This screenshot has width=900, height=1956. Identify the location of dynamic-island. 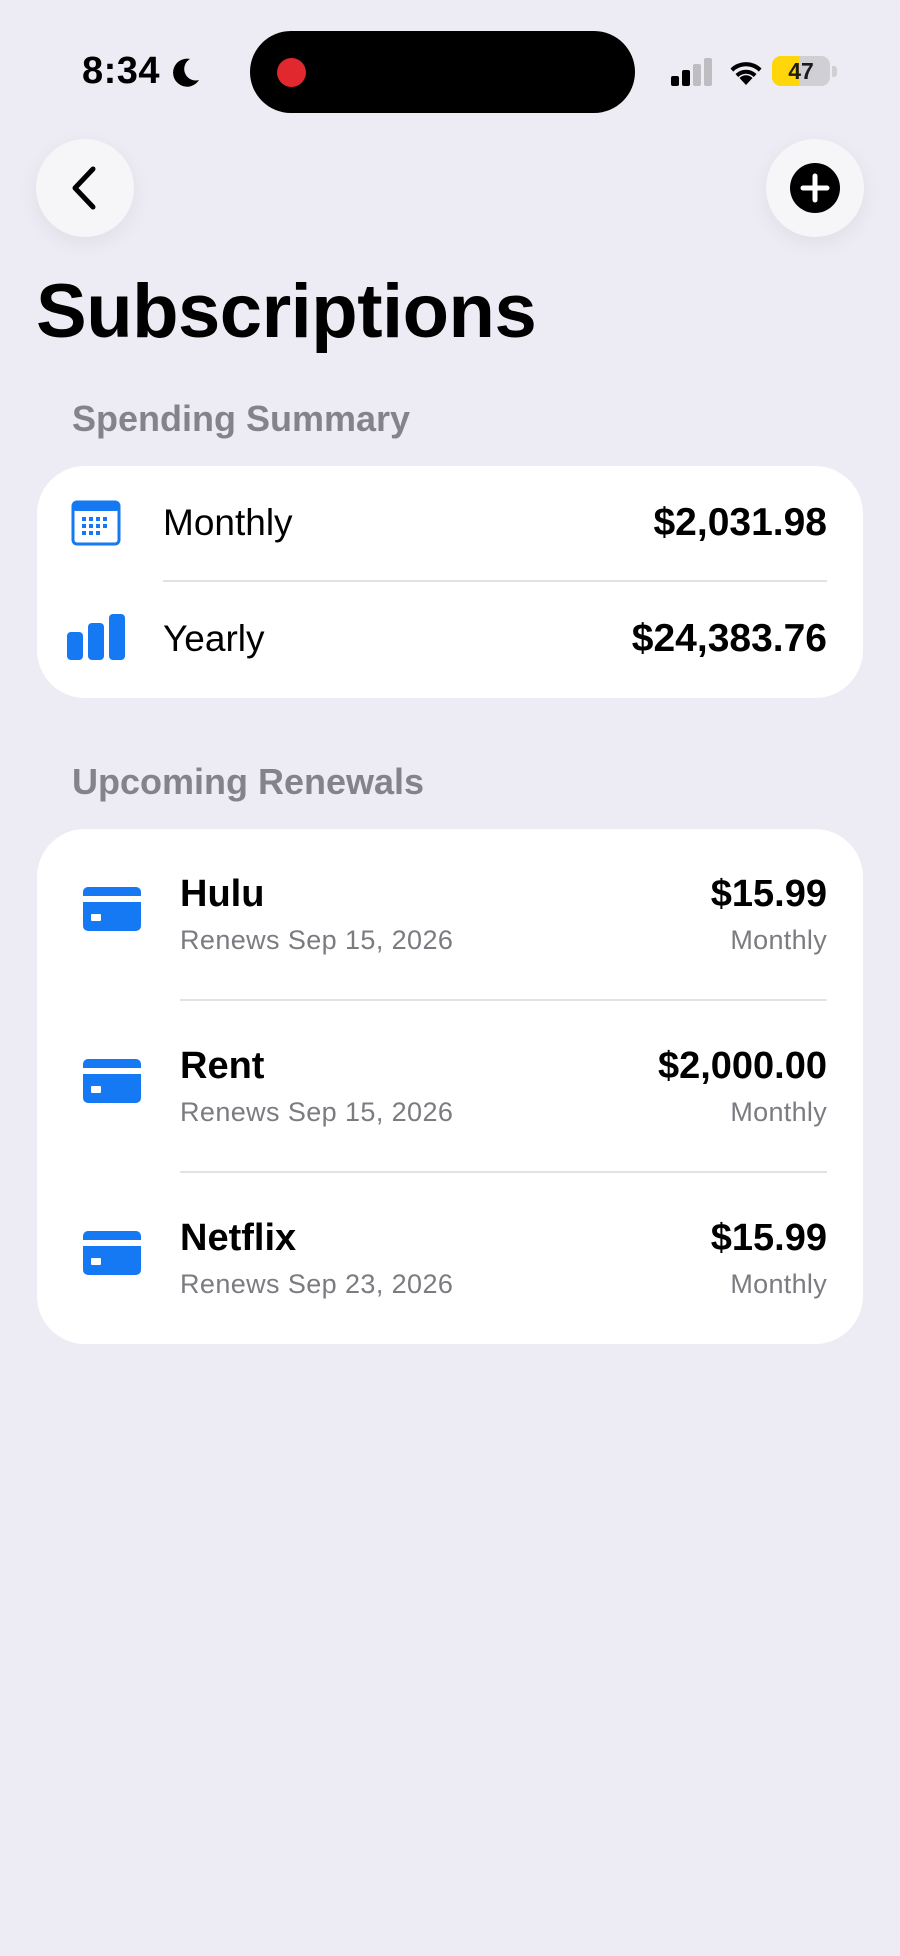
(442, 72).